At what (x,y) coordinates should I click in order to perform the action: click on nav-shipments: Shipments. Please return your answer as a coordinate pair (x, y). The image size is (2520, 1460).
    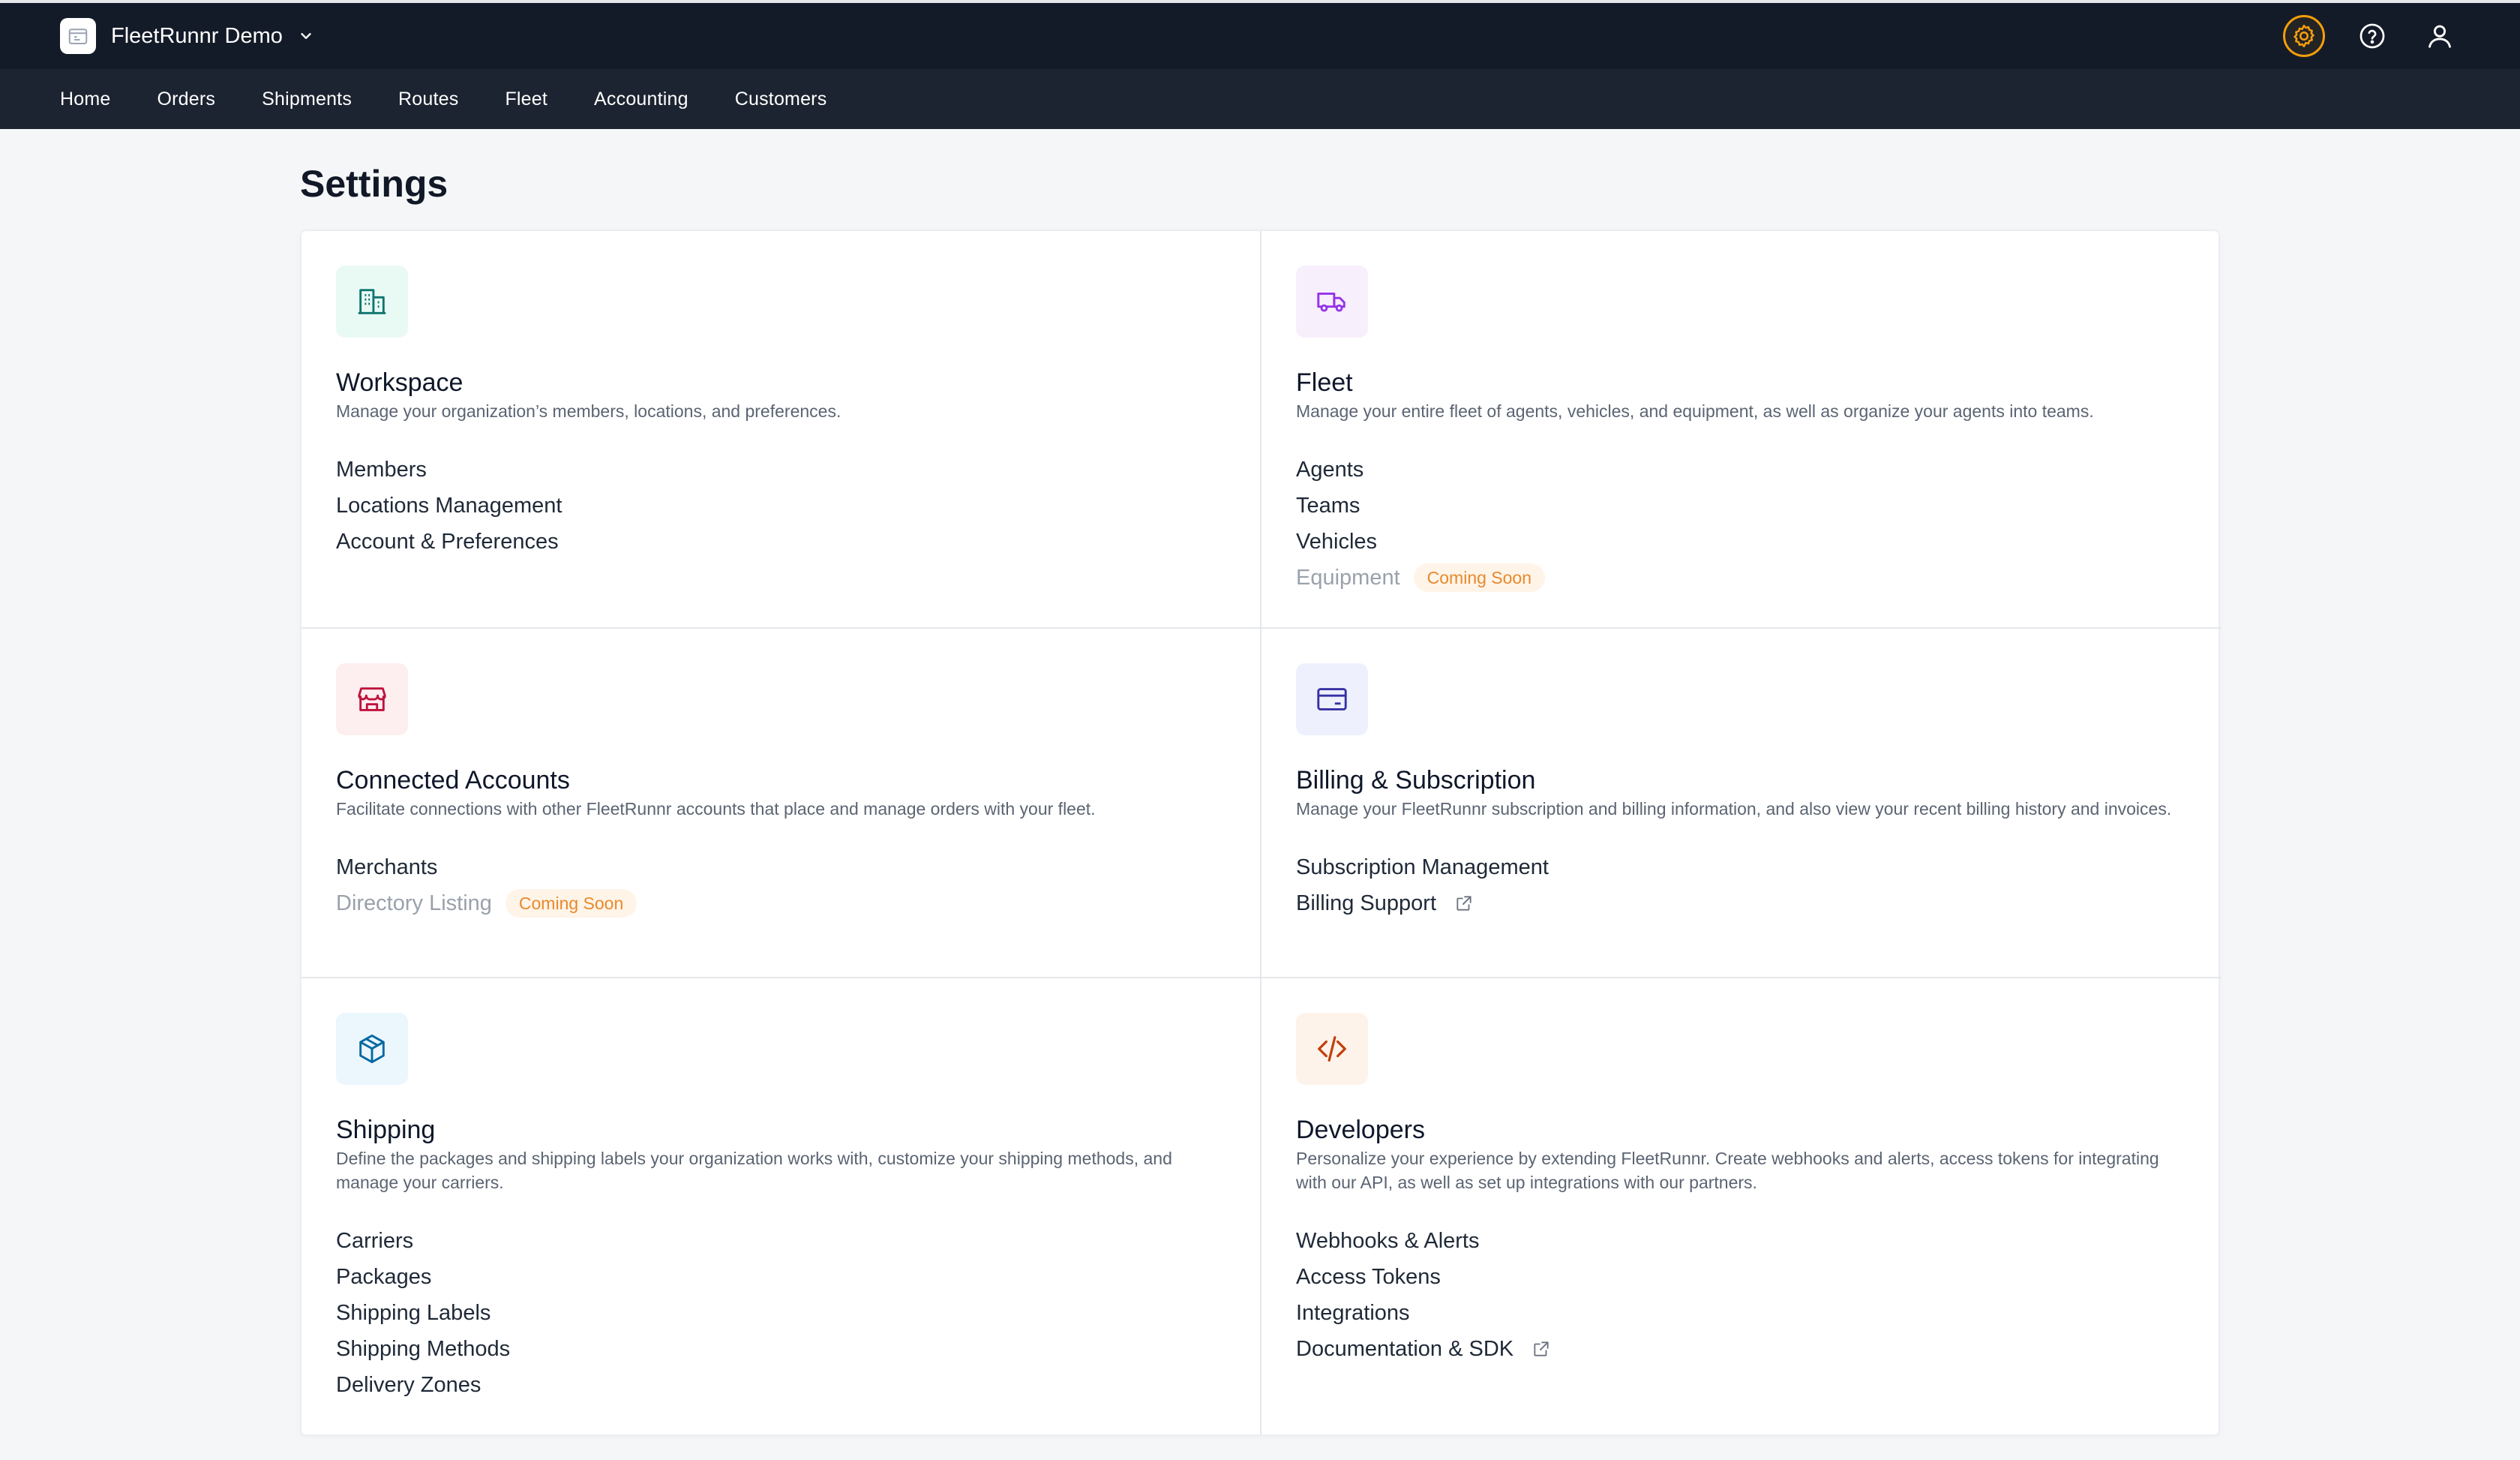
    Looking at the image, I should click on (307, 99).